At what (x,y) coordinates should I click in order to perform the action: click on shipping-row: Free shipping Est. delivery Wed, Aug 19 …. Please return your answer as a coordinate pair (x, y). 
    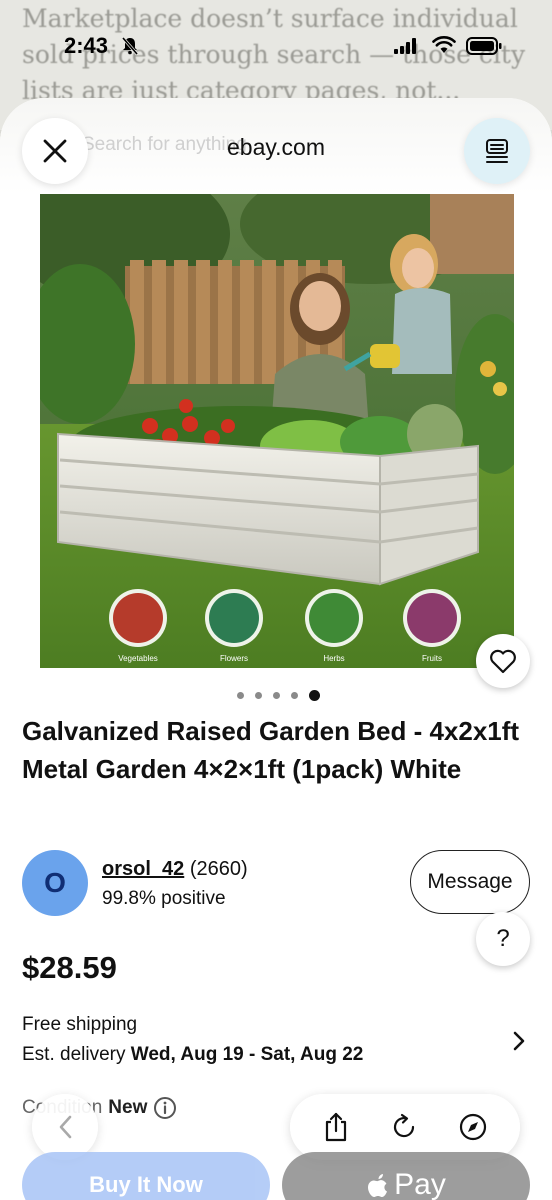
    Looking at the image, I should click on (276, 1044).